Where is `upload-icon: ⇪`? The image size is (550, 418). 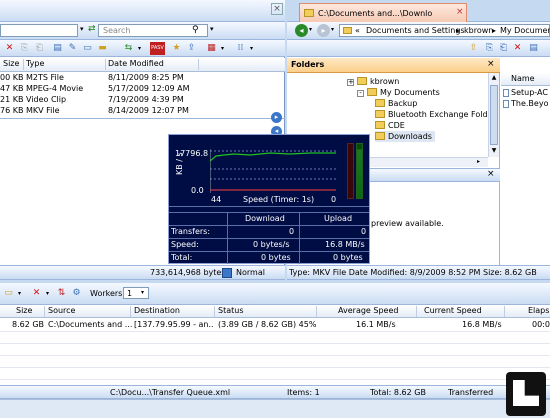
upload-icon: ⇪ is located at coordinates (191, 48).